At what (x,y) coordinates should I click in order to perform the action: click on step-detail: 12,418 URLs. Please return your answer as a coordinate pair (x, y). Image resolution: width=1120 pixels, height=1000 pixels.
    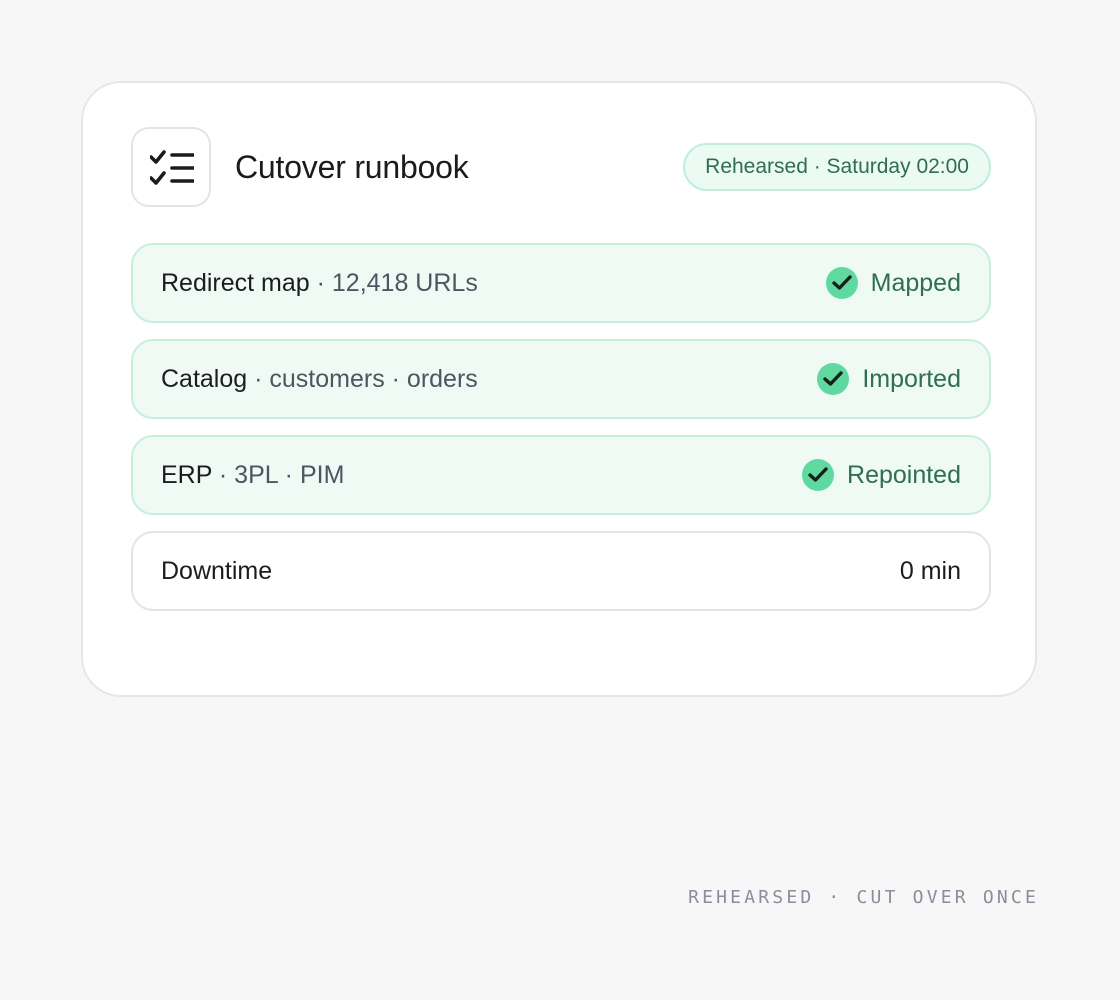
    Looking at the image, I should click on (404, 283).